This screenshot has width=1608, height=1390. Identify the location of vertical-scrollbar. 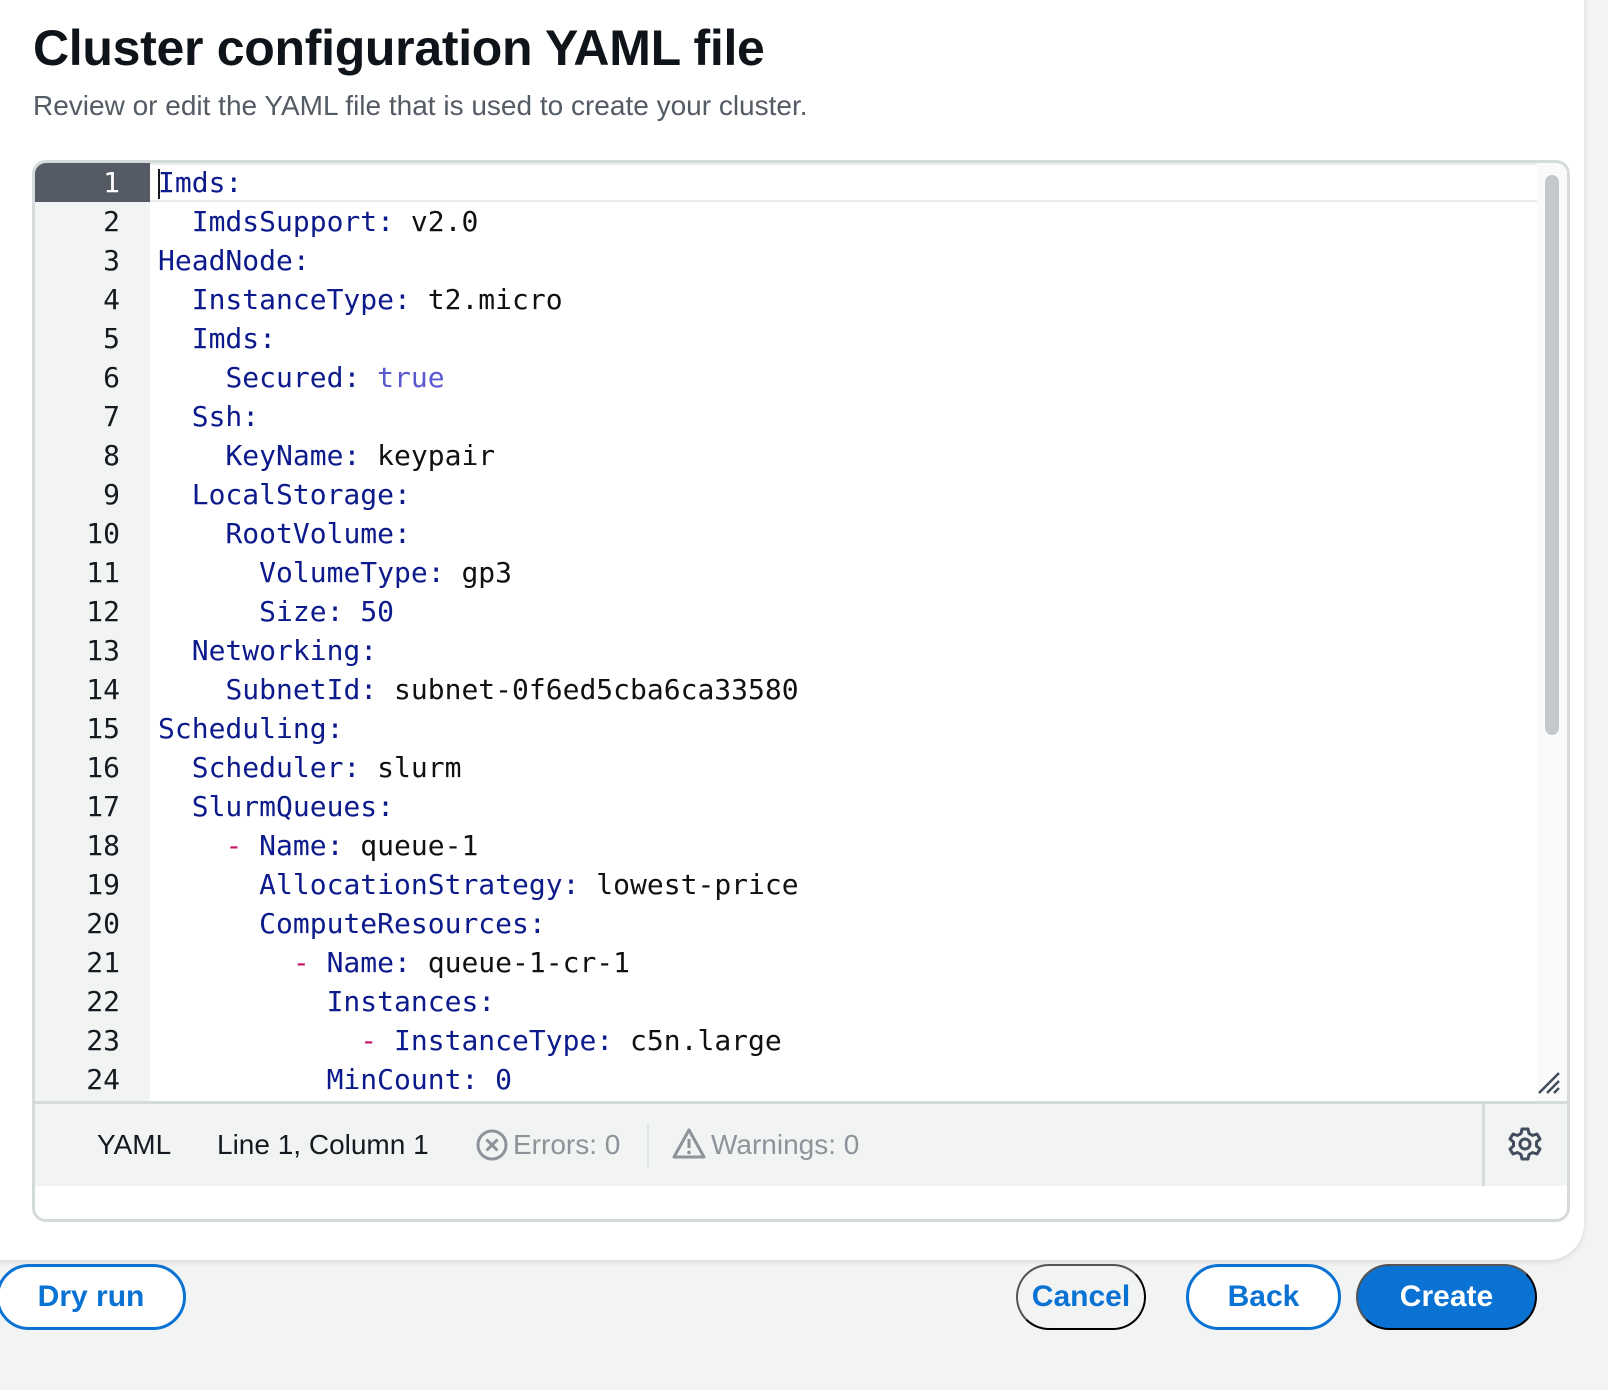
(1552, 632).